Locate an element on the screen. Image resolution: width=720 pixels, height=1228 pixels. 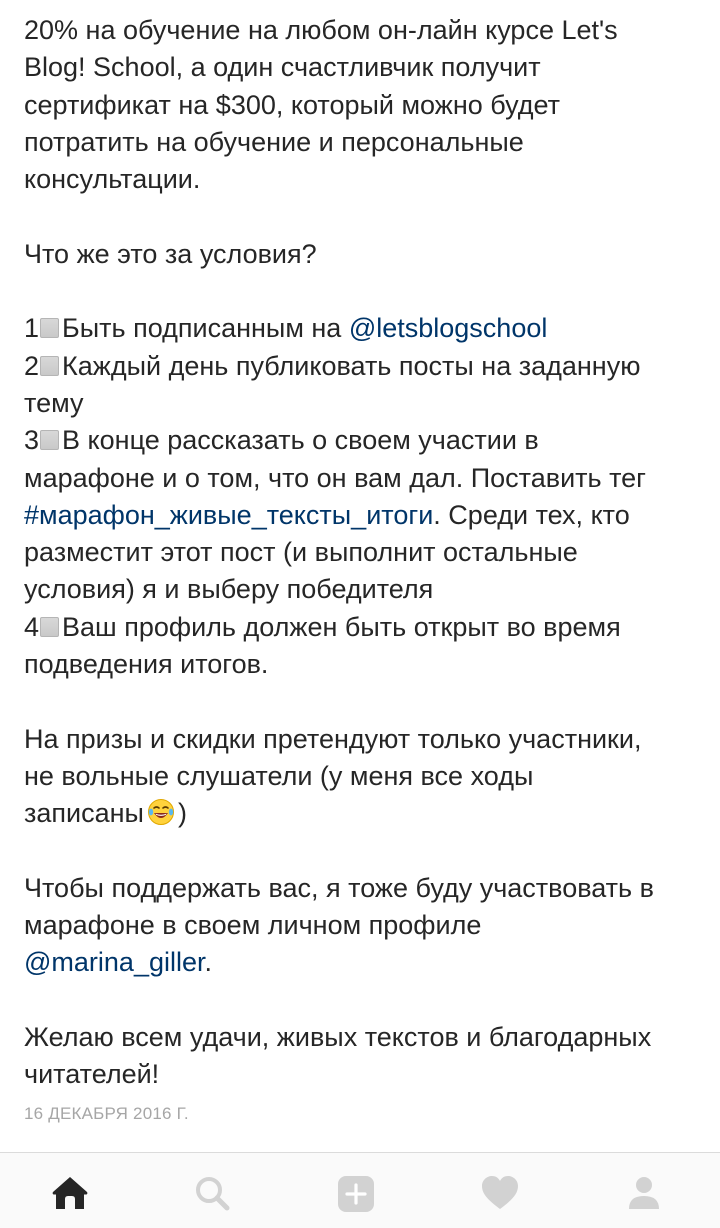
condition-number: 4 is located at coordinates (32, 626).